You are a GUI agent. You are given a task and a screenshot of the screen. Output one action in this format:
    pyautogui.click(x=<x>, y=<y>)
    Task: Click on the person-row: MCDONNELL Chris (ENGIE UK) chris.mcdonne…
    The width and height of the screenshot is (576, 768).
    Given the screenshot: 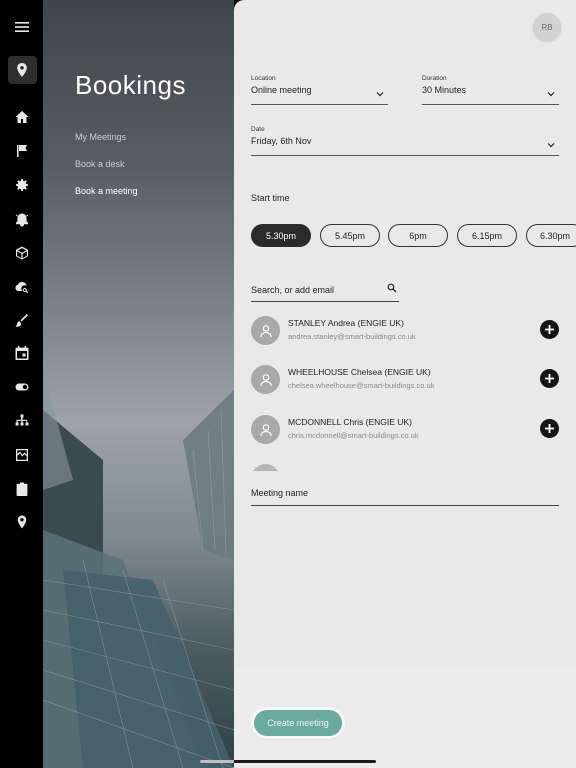 What is the action you would take?
    pyautogui.click(x=406, y=430)
    